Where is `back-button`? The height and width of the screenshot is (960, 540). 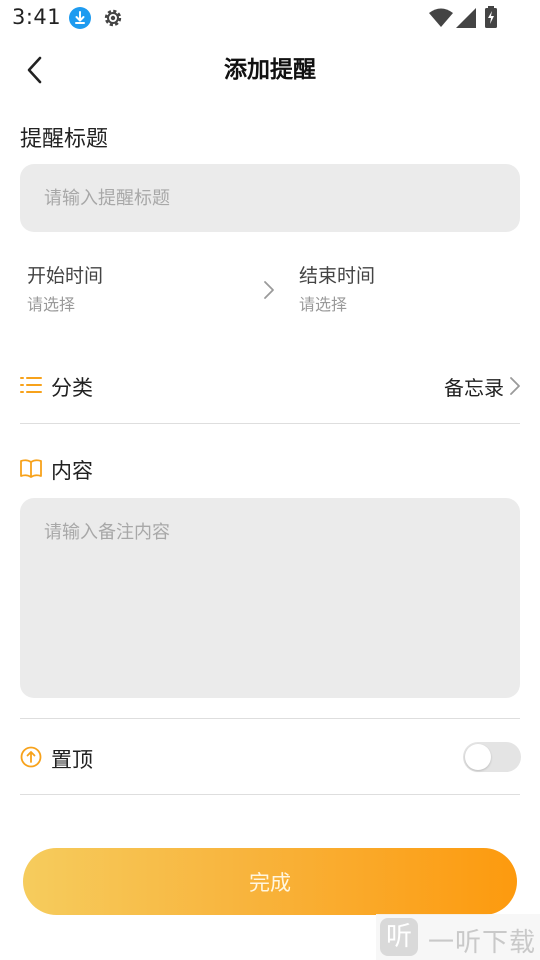
back-button is located at coordinates (35, 70).